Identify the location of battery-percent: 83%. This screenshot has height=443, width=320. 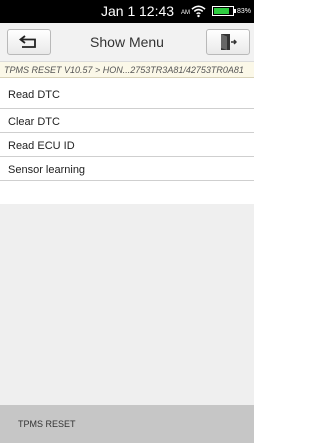
(244, 11).